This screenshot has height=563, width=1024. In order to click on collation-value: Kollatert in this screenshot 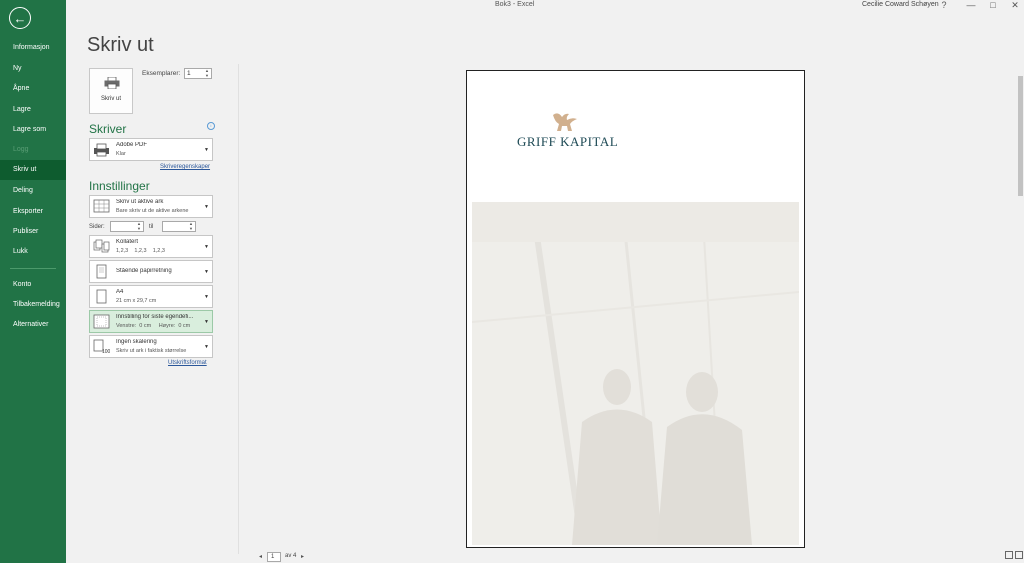, I will do `click(127, 242)`.